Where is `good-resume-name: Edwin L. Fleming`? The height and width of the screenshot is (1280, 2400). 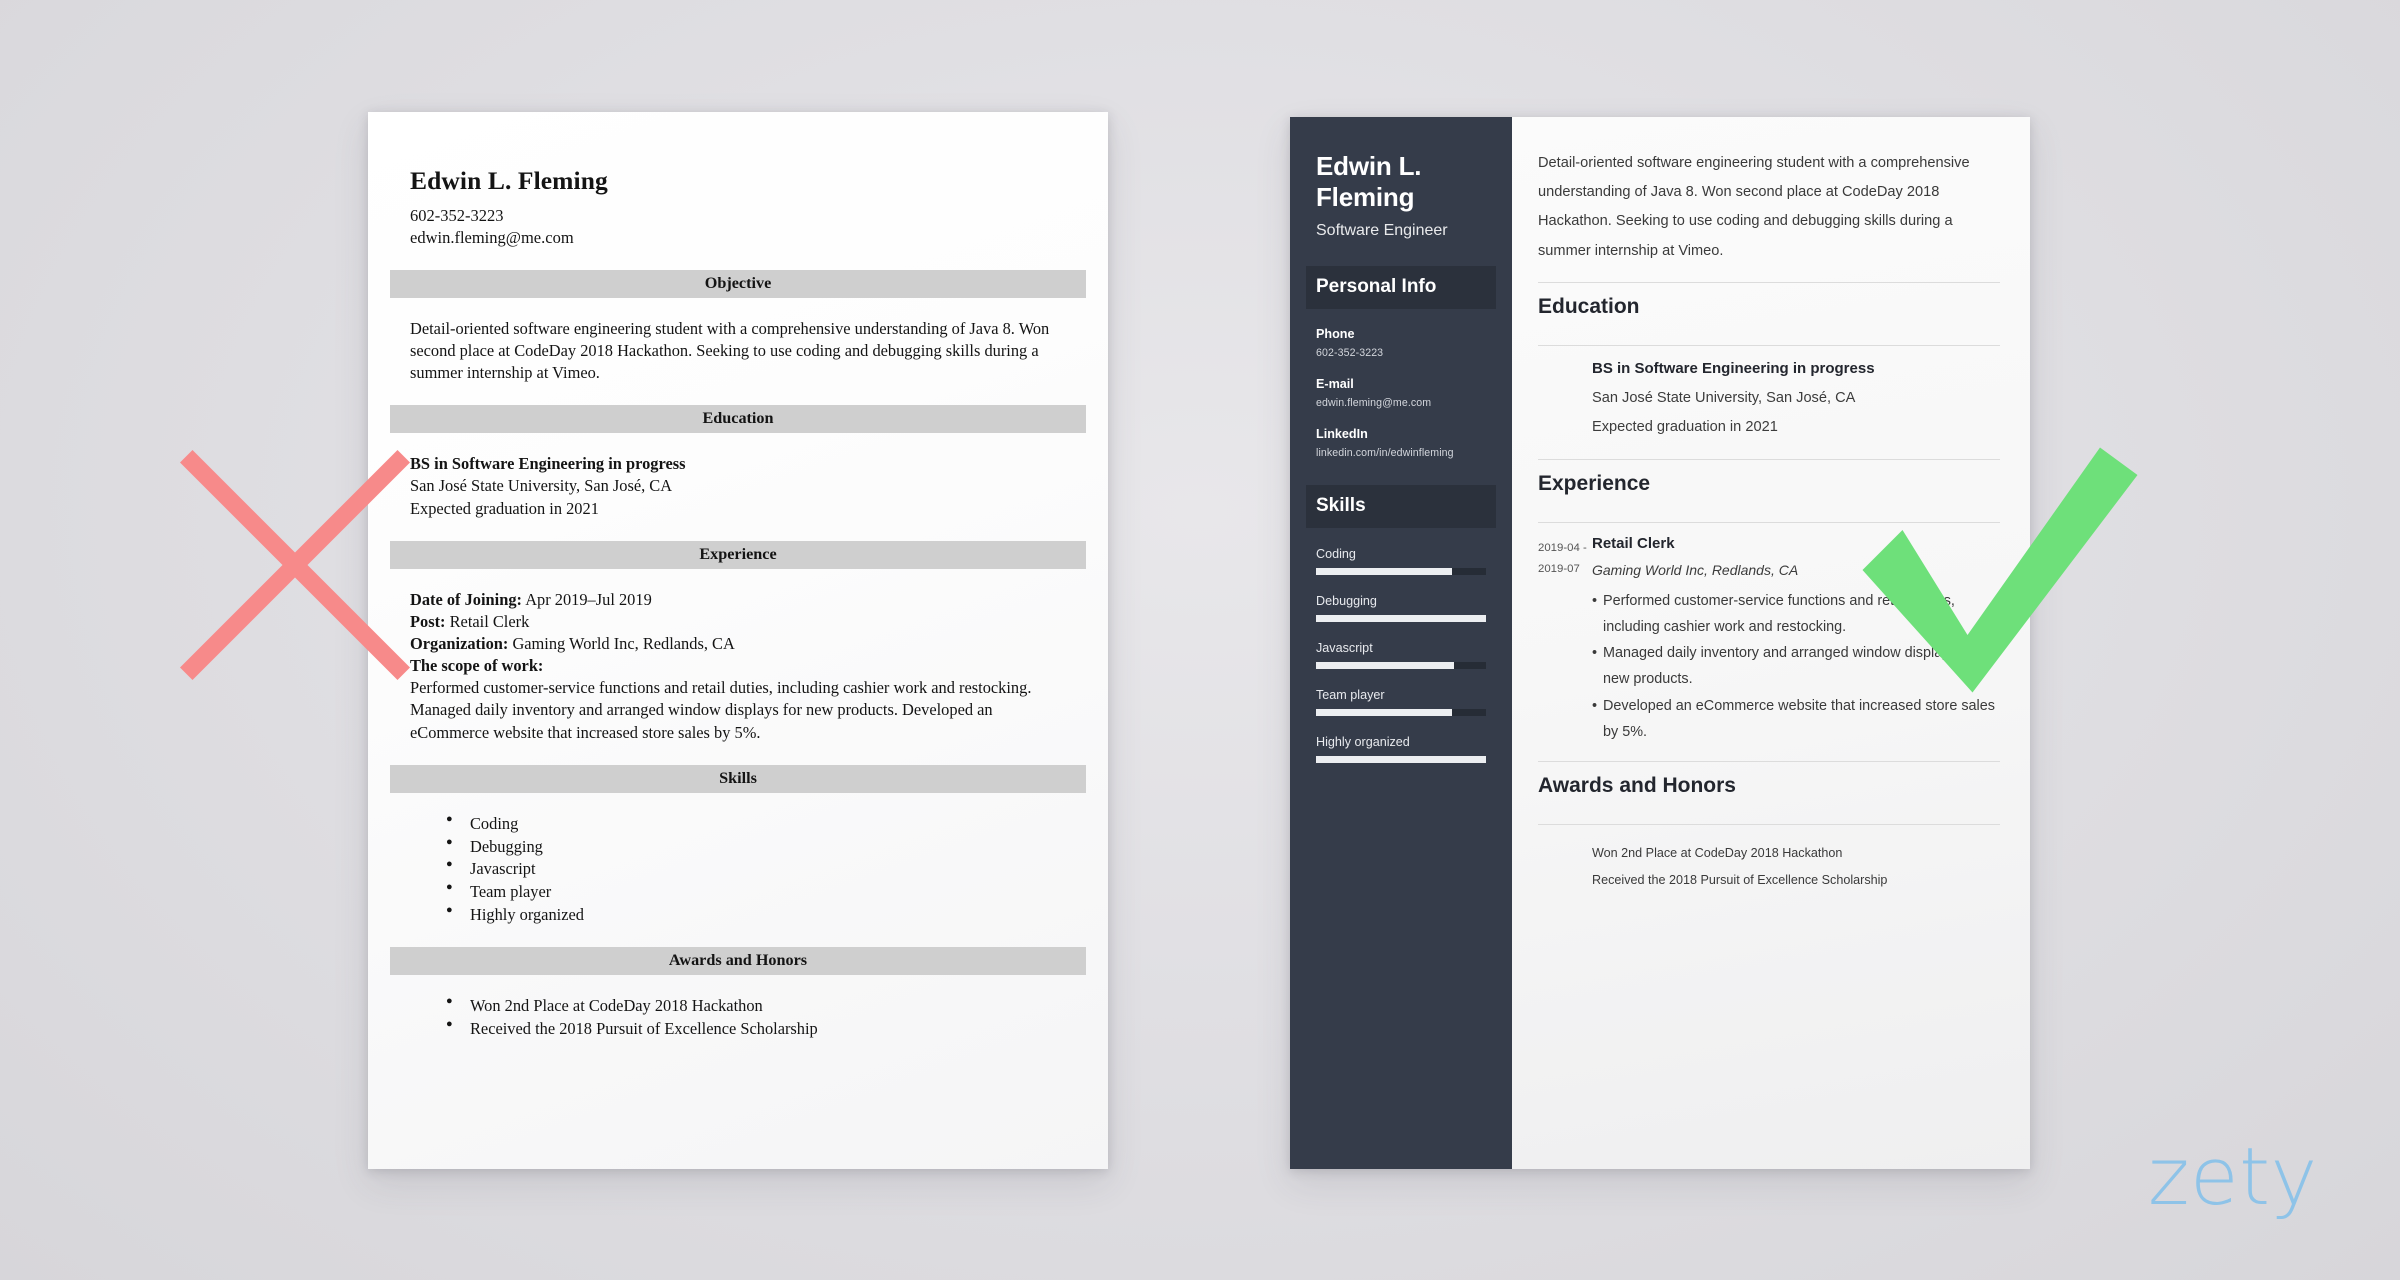
good-resume-name: Edwin L. Fleming is located at coordinates (1369, 181).